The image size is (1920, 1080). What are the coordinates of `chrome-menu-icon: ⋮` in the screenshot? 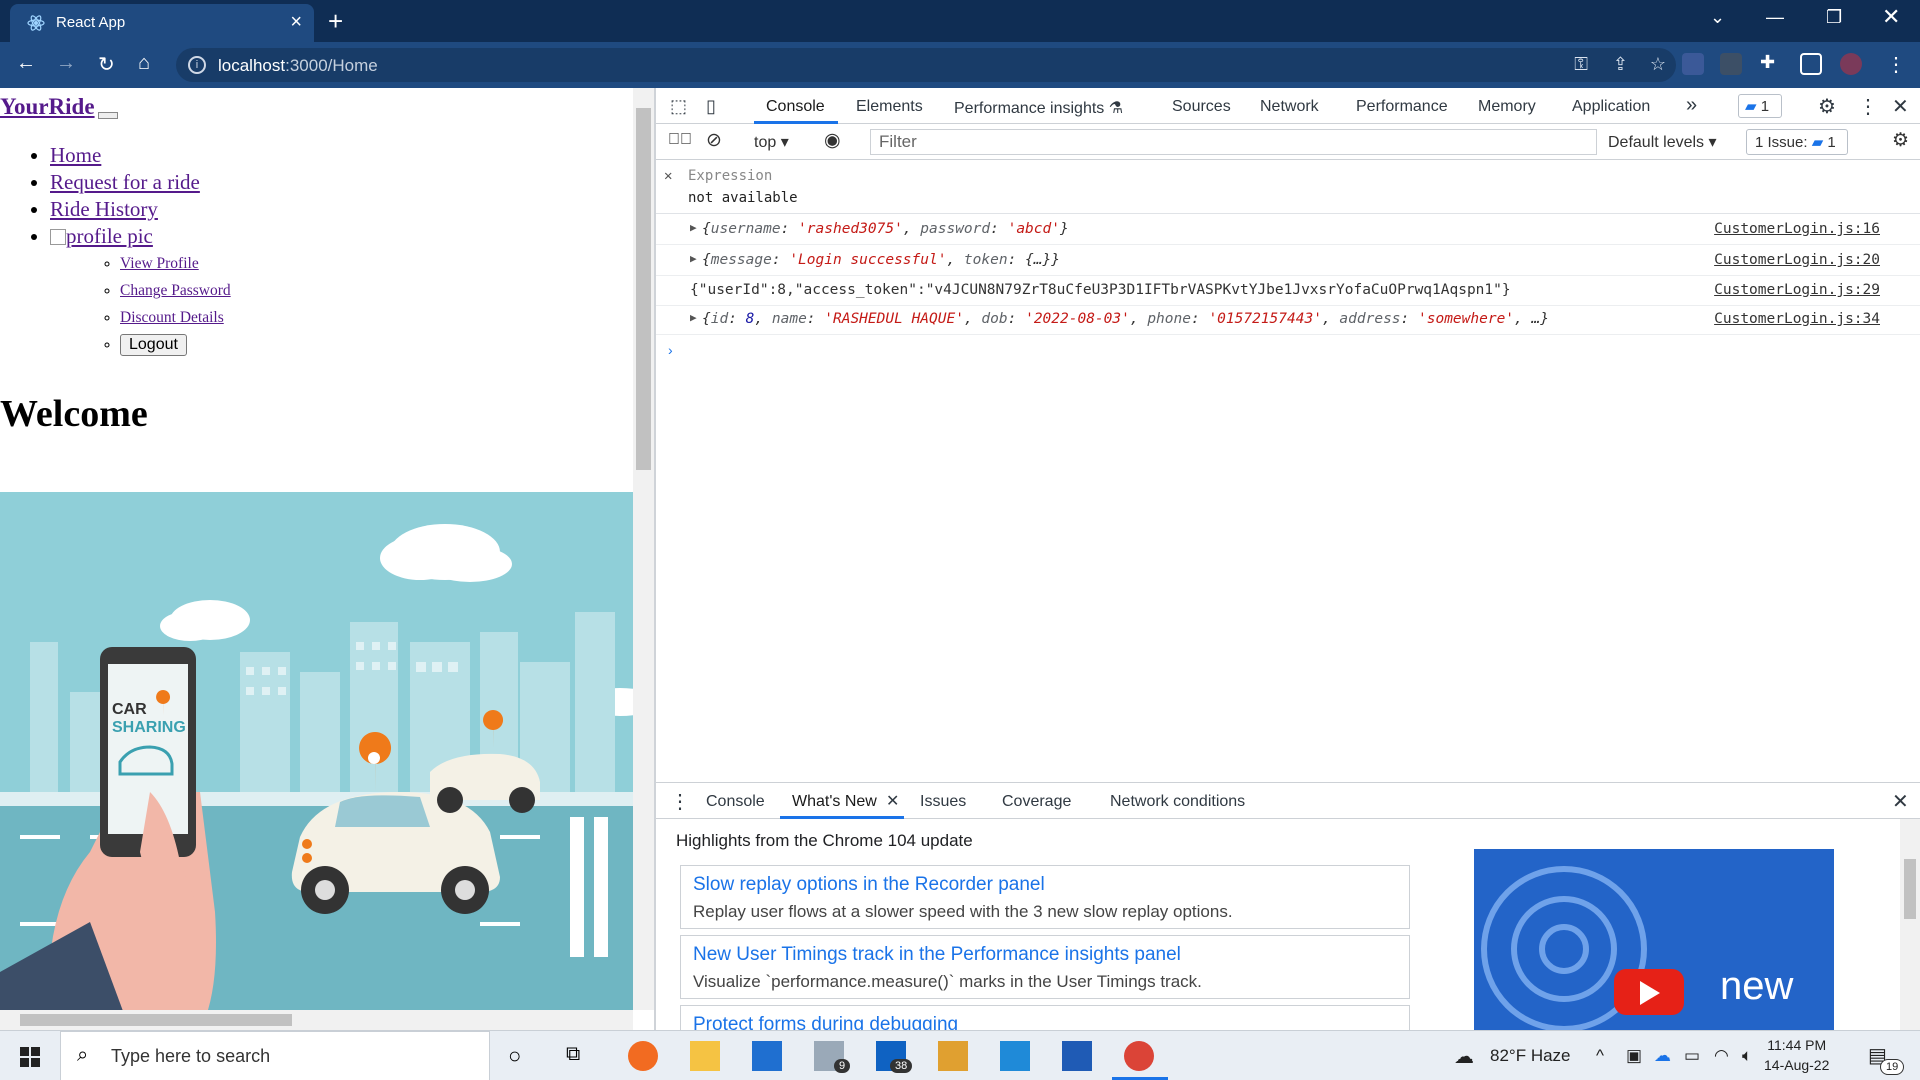 It's located at (1896, 64).